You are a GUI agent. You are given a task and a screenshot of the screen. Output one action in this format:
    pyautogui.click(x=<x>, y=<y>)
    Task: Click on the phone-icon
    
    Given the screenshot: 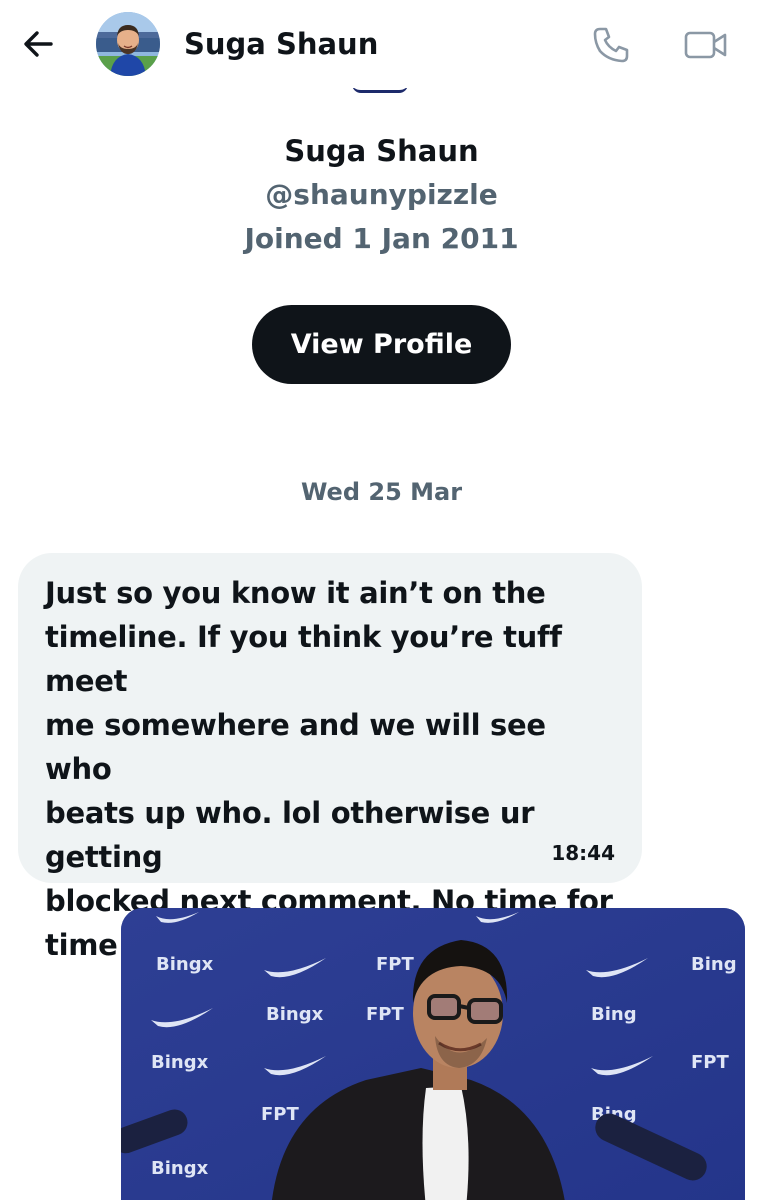 What is the action you would take?
    pyautogui.click(x=611, y=45)
    